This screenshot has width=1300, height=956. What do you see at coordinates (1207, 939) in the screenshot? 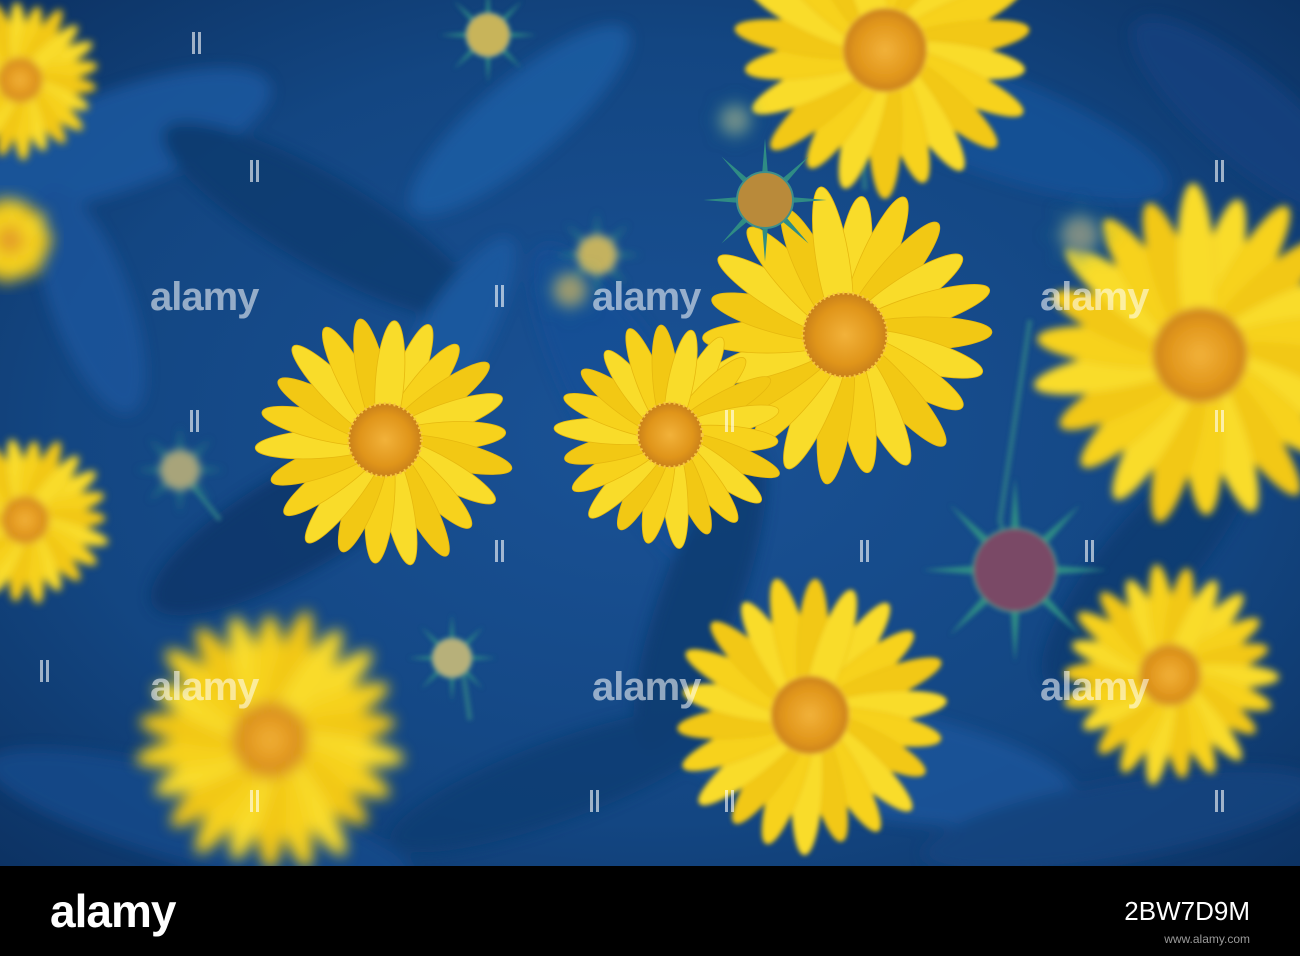
I see `site-url: www.alamy.com` at bounding box center [1207, 939].